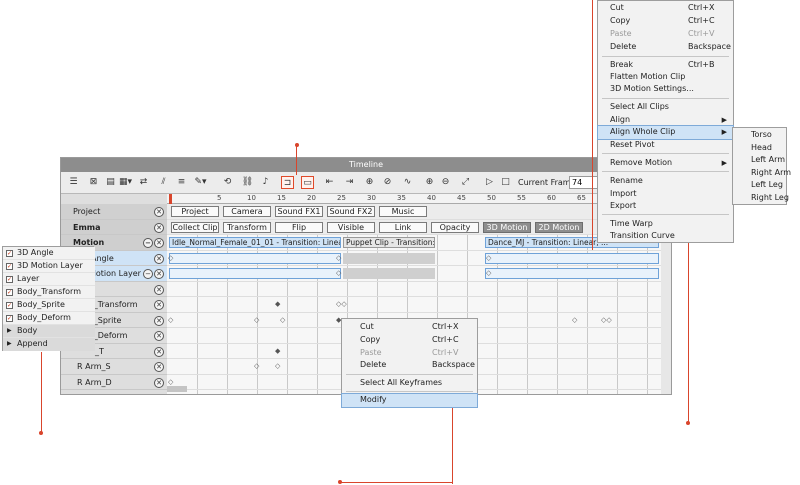 This screenshot has width=800, height=485. Describe the element at coordinates (114, 227) in the screenshot. I see `track-emma: Emma ✕` at that location.